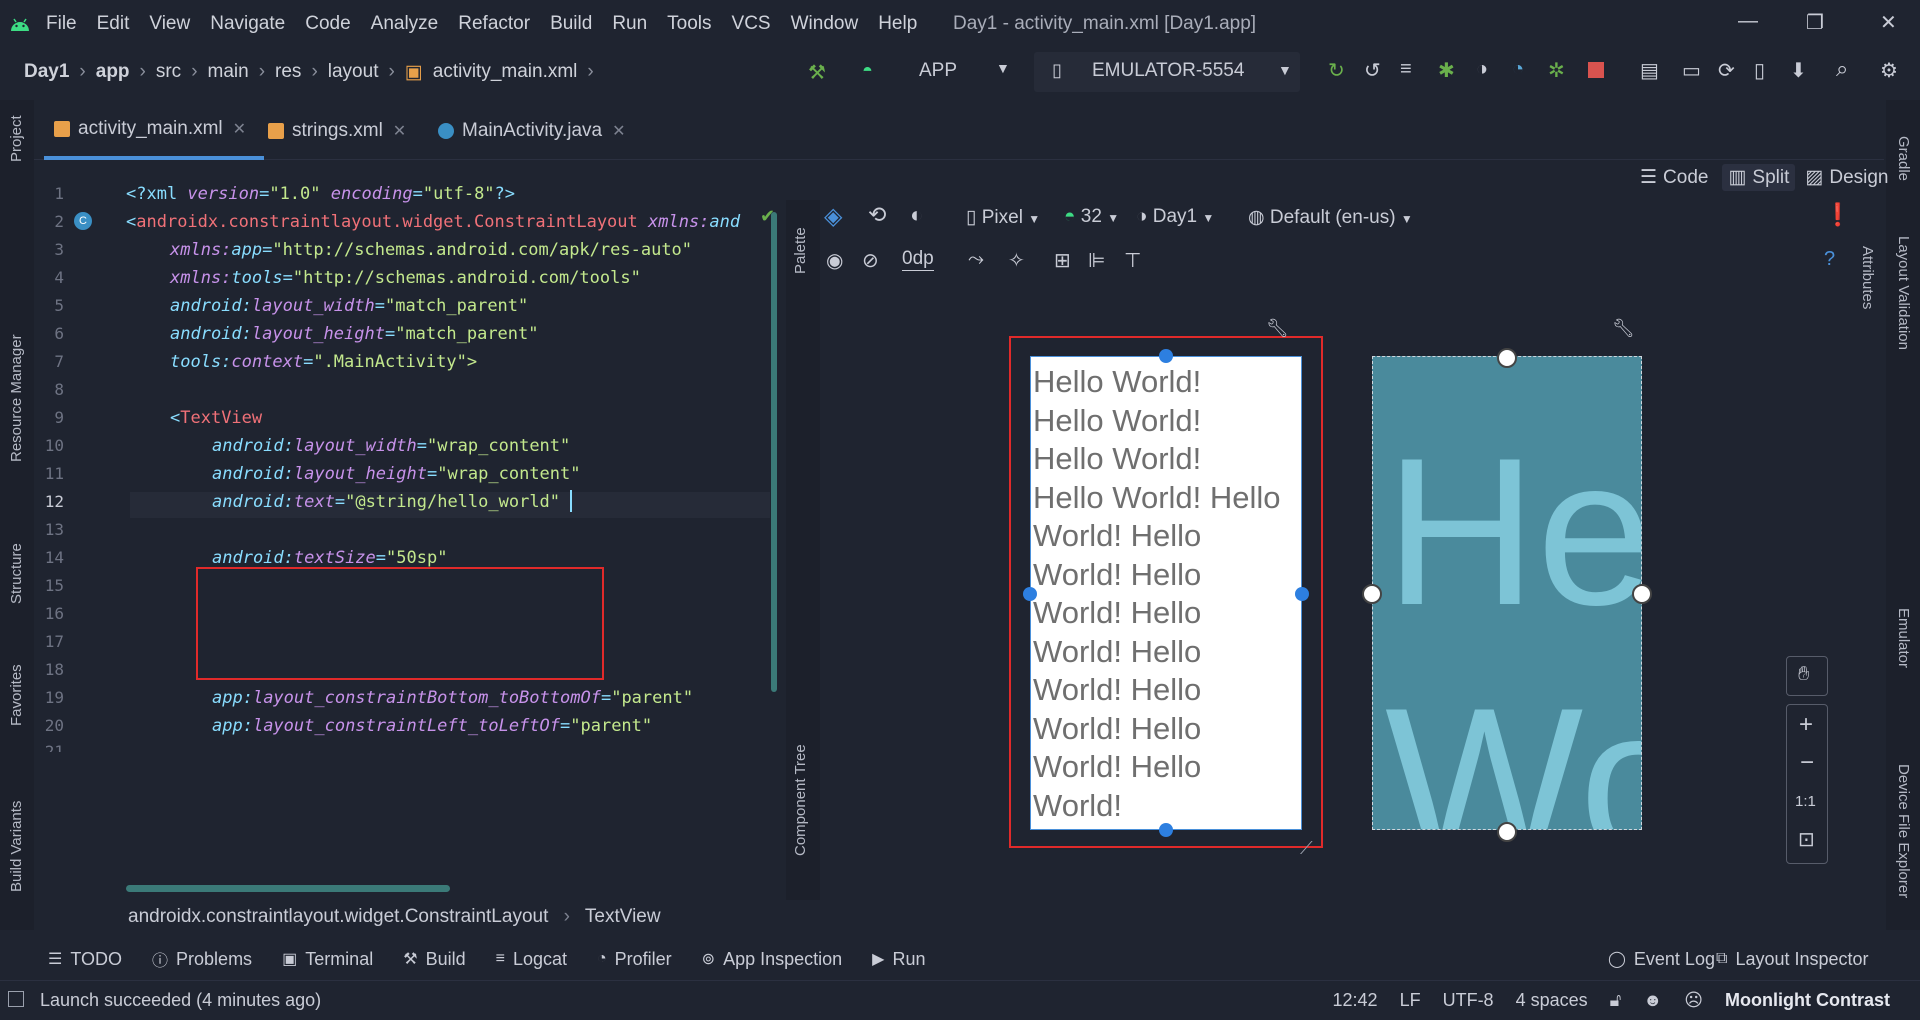 The width and height of the screenshot is (1920, 1020). I want to click on tab-activity-main: activity_main.xml ✕, so click(154, 131).